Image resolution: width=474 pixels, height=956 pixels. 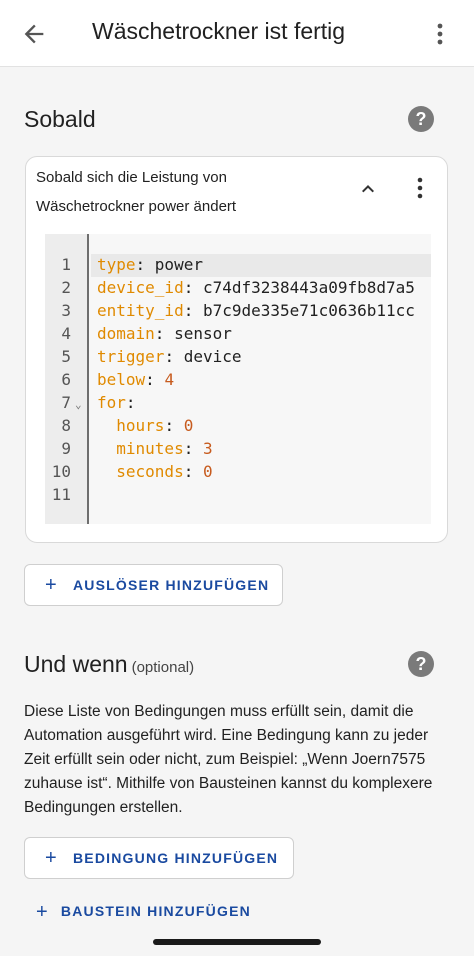 I want to click on add-trigger-label: AUSLÖSER HINZUFÜGEN, so click(x=171, y=585).